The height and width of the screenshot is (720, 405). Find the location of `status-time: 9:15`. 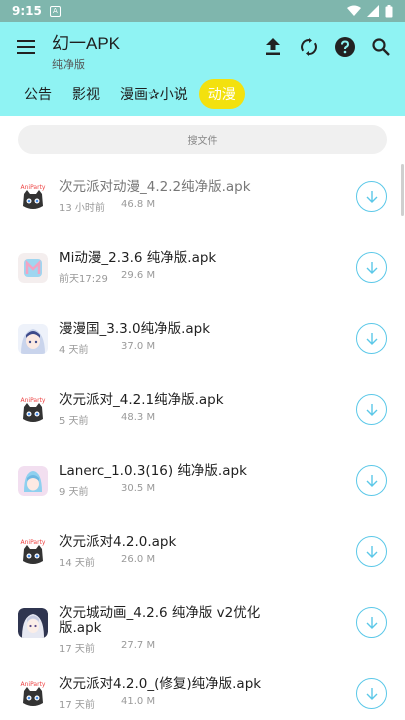

status-time: 9:15 is located at coordinates (27, 11).